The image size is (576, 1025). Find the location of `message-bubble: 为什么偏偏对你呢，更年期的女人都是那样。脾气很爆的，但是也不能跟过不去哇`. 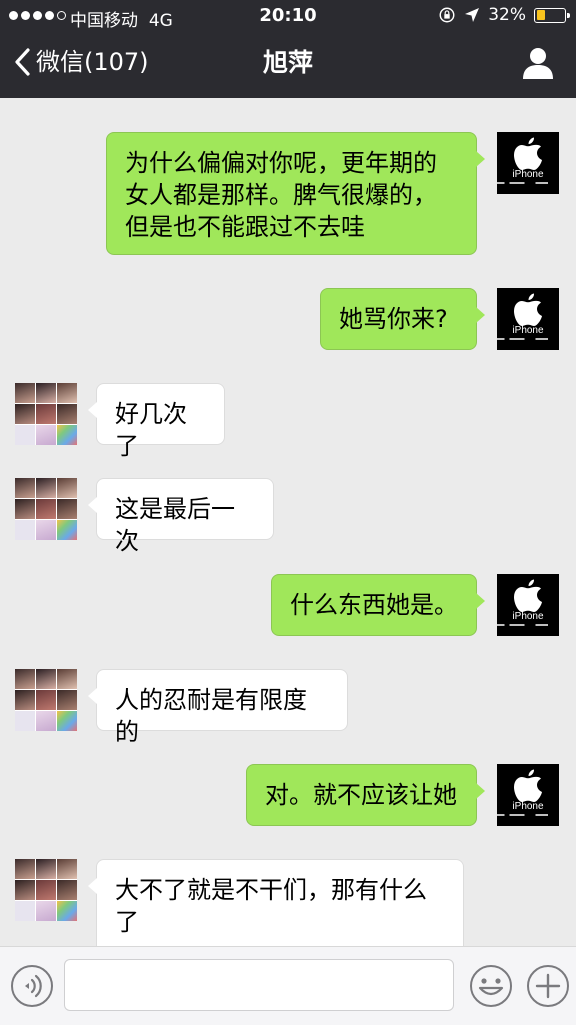

message-bubble: 为什么偏偏对你呢，更年期的女人都是那样。脾气很爆的，但是也不能跟过不去哇 is located at coordinates (295, 193).